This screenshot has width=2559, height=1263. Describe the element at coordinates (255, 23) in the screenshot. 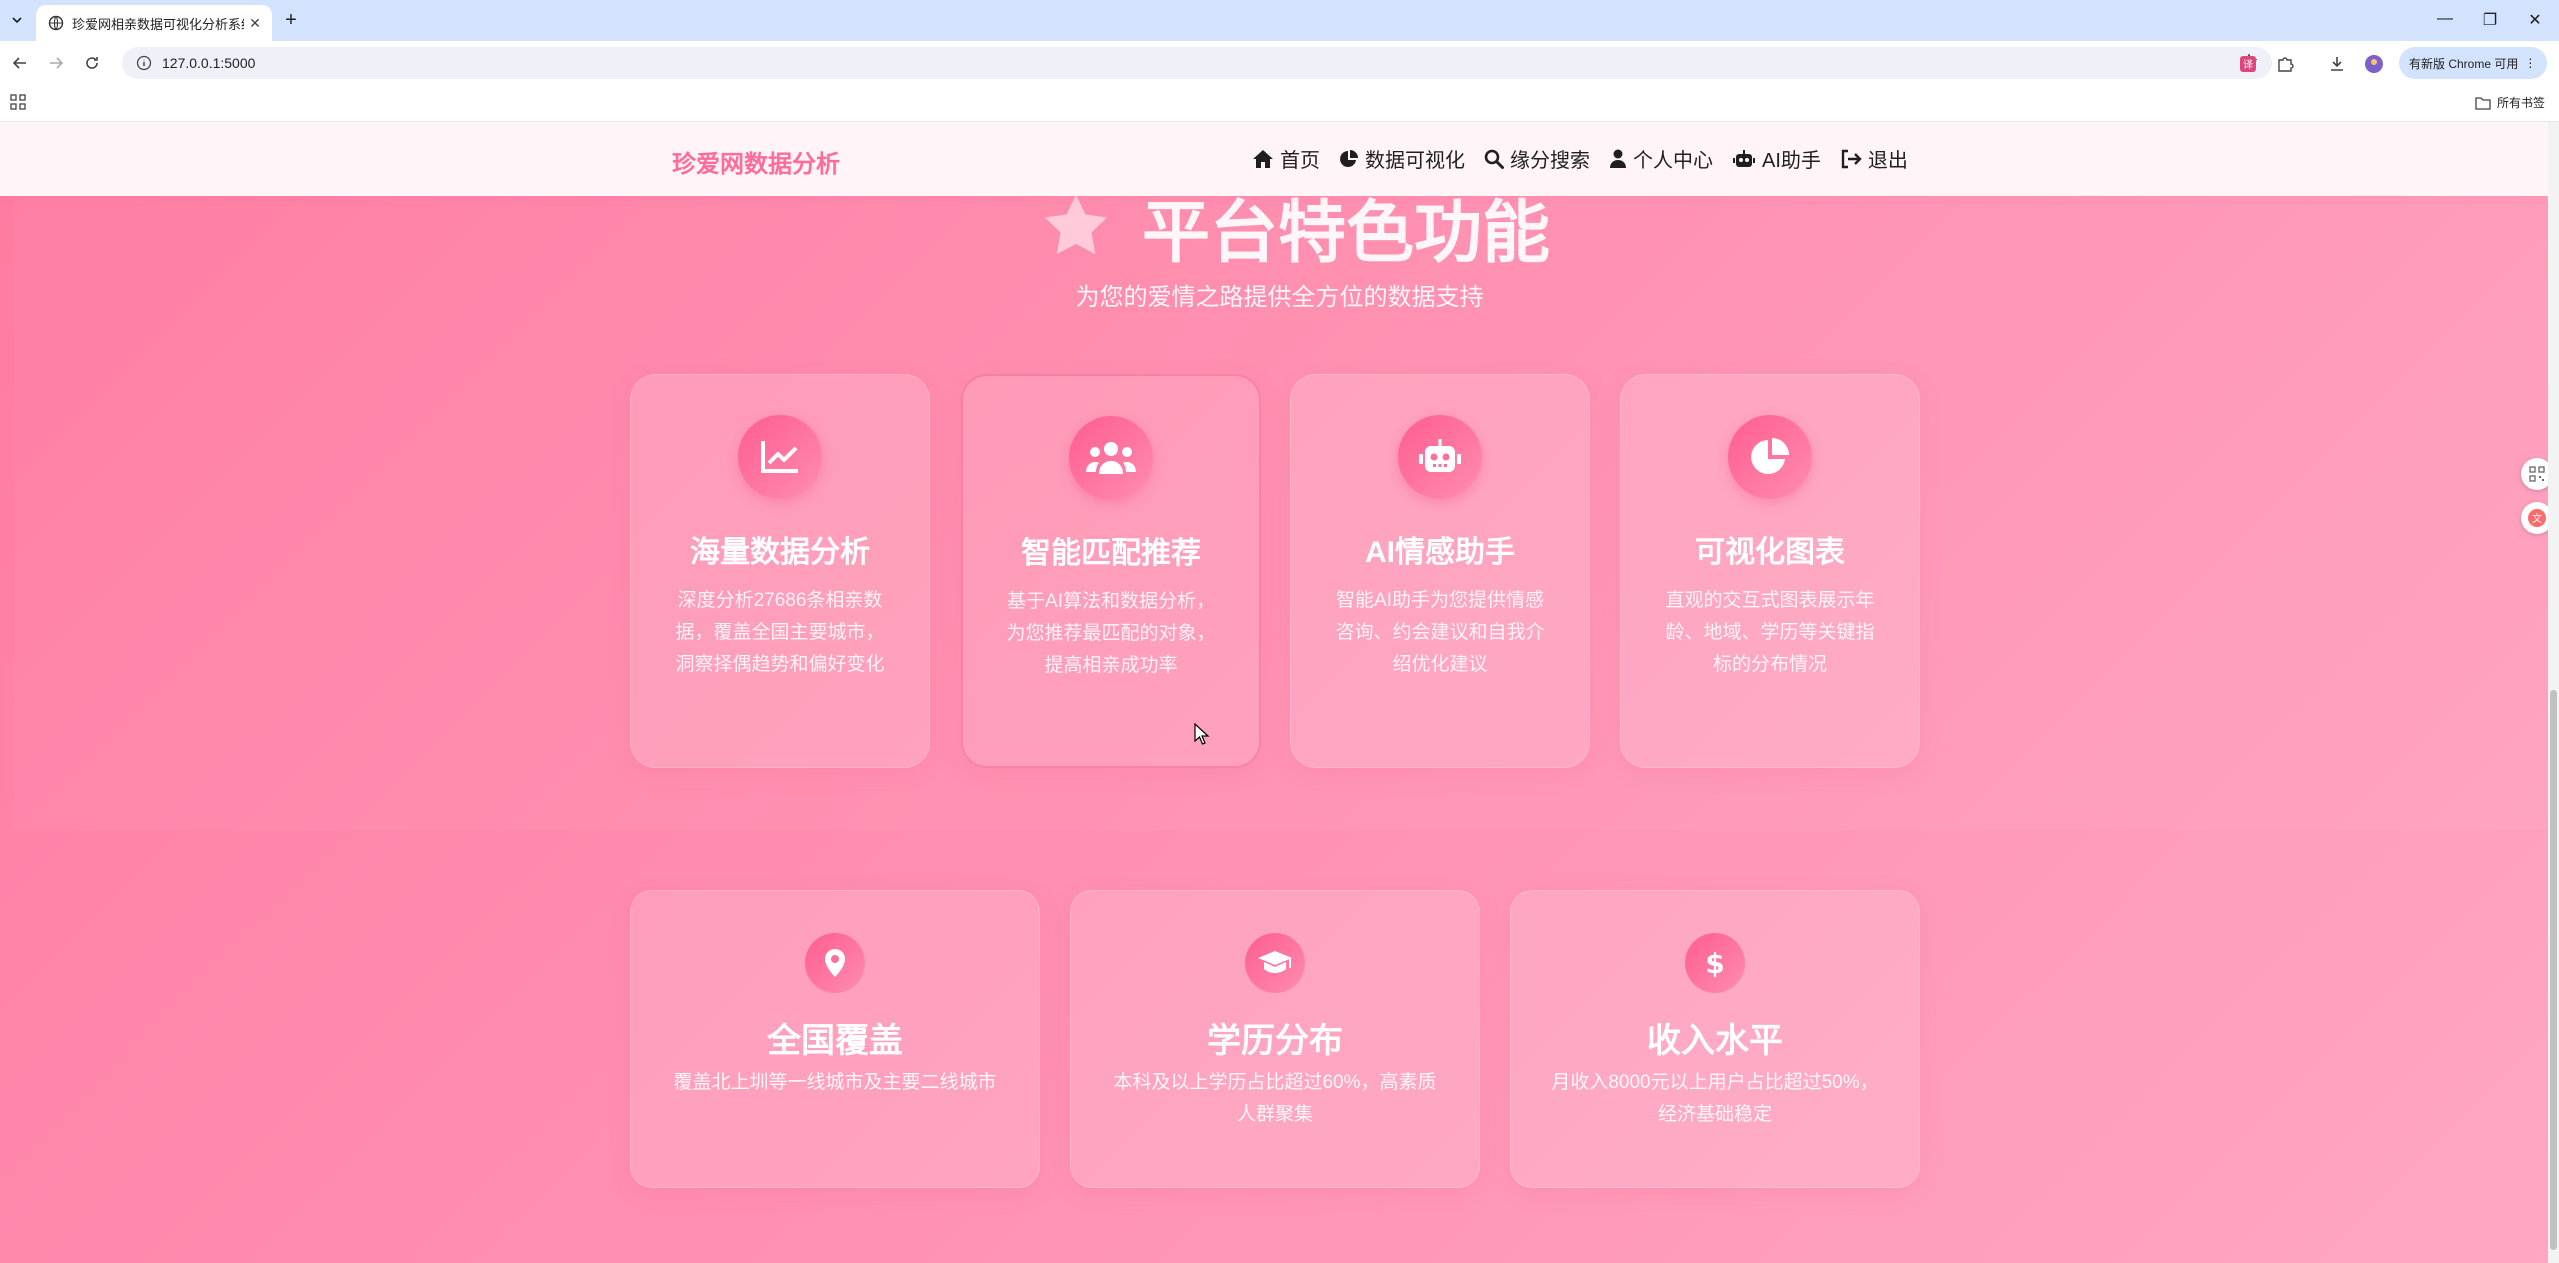

I see `close-tab-icon: ✕` at that location.